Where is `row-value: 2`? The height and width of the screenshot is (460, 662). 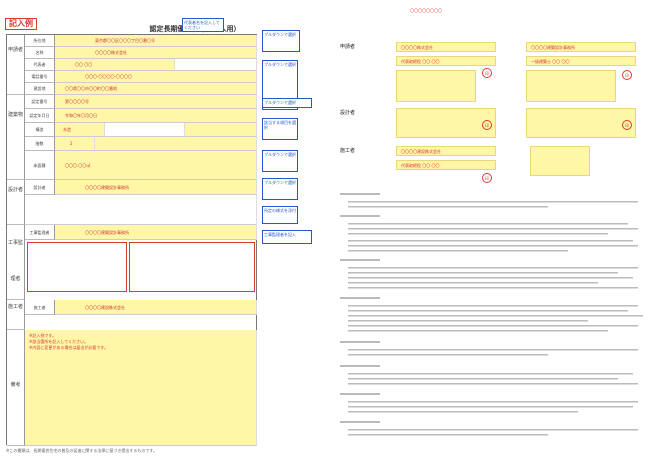
row-value: 2 is located at coordinates (75, 144).